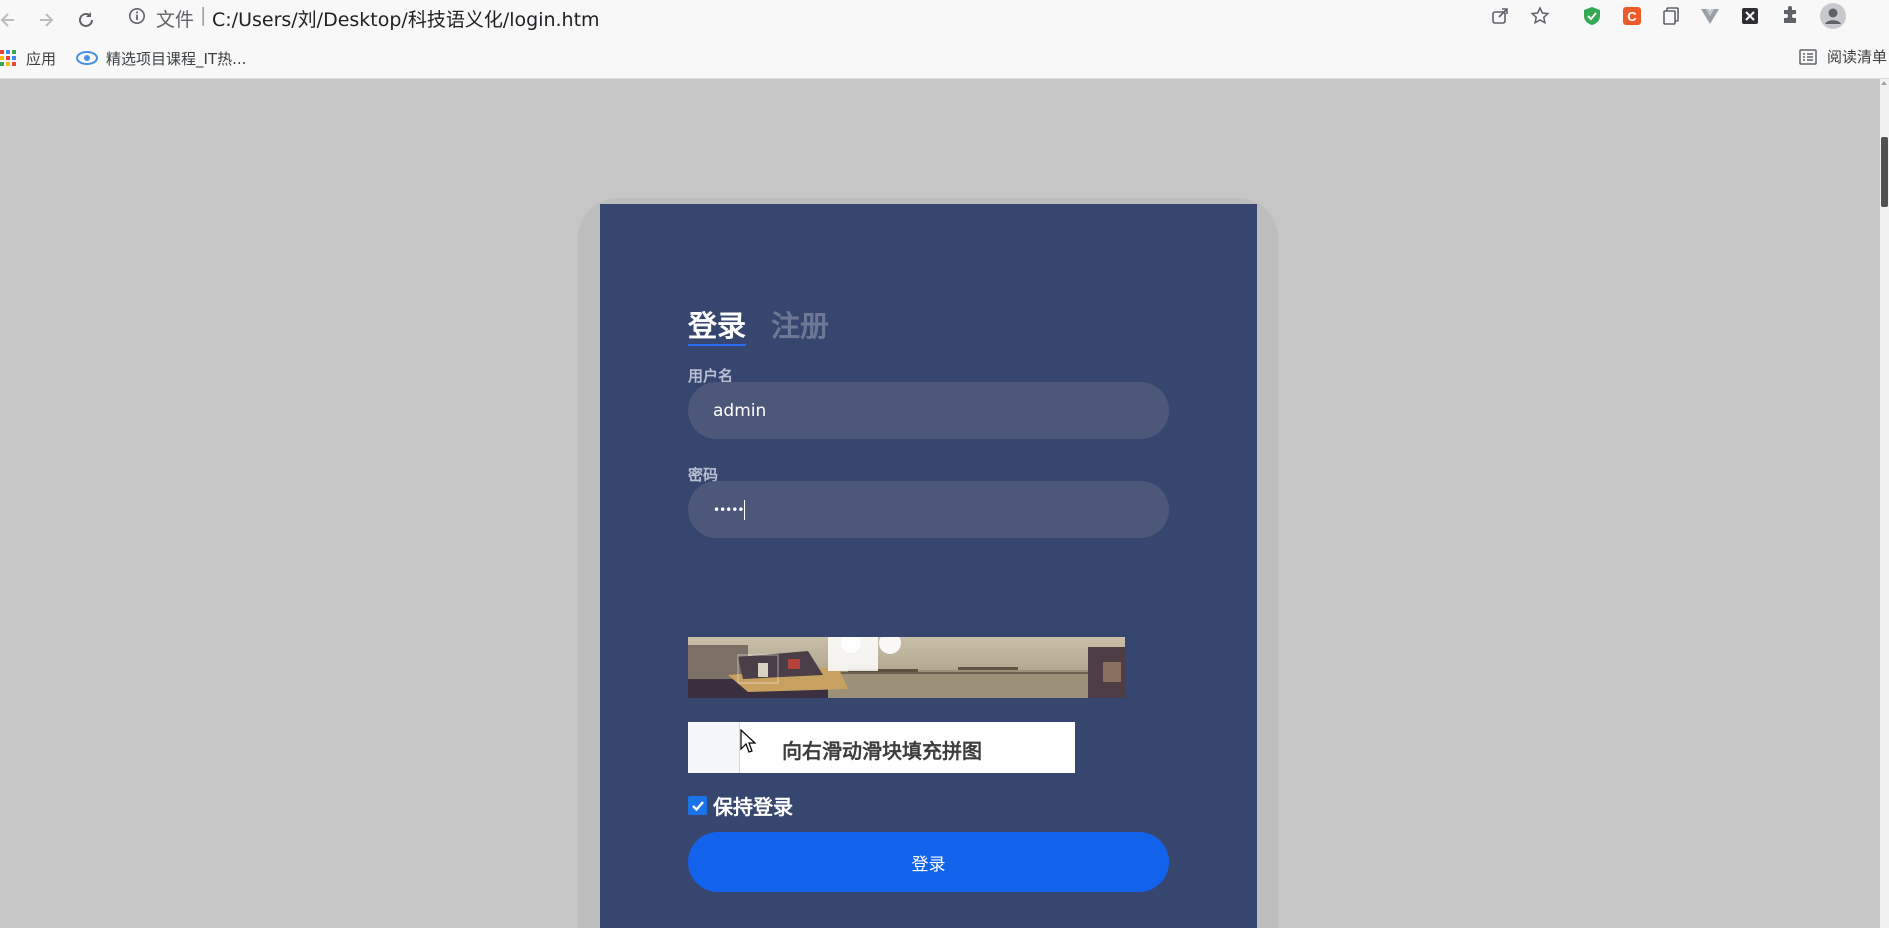  I want to click on page-scrollbar, so click(1884, 503).